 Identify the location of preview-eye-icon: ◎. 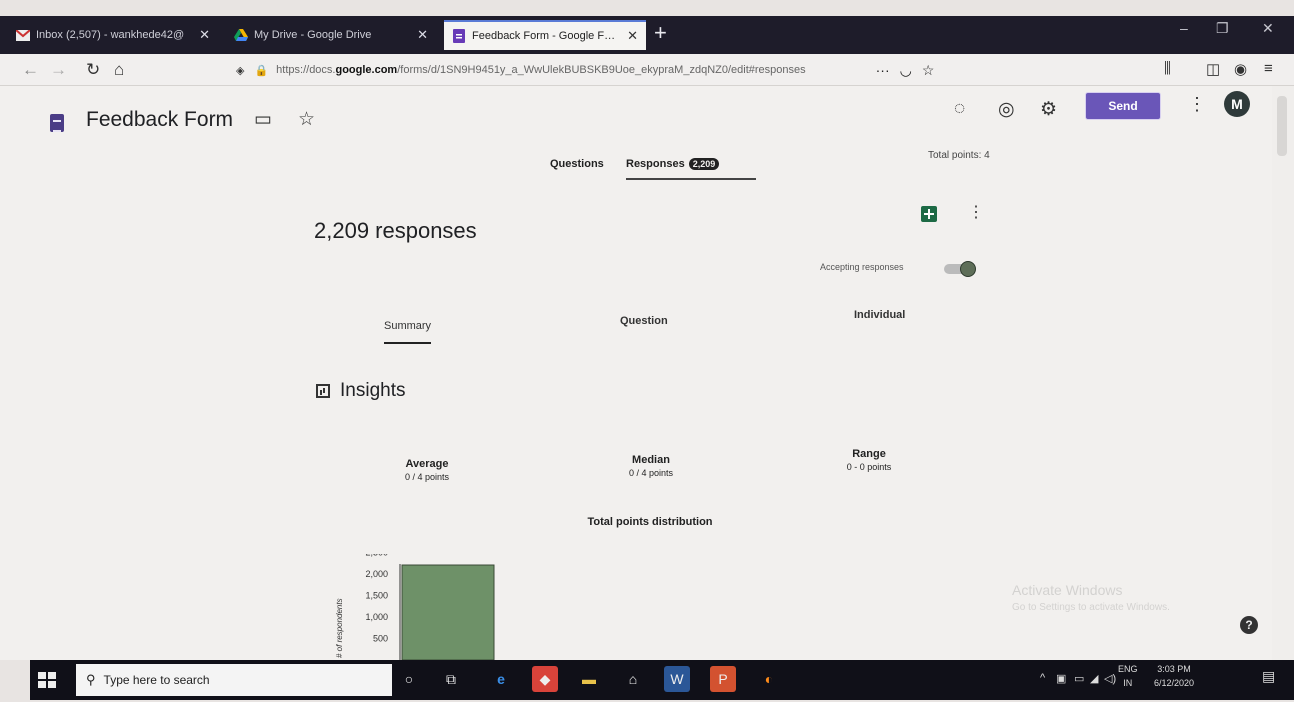
(1006, 109).